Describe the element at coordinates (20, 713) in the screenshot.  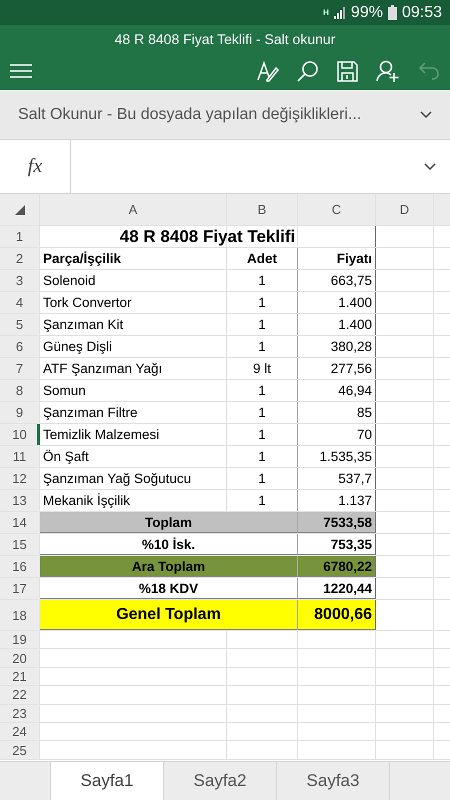
I see `row-header: 23` at that location.